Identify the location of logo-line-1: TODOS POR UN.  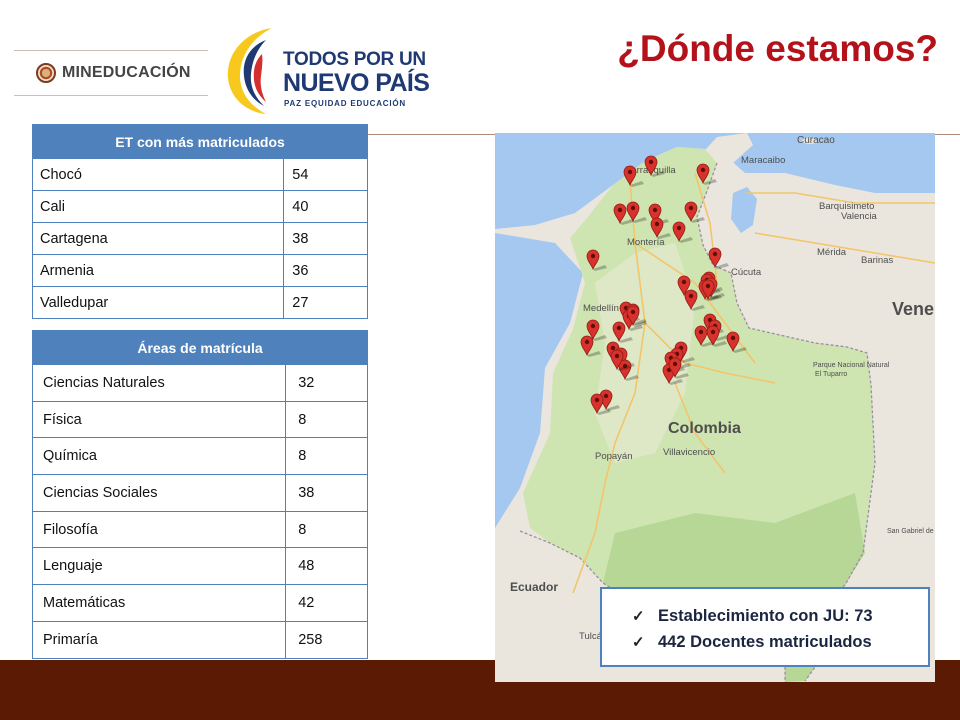
(354, 59).